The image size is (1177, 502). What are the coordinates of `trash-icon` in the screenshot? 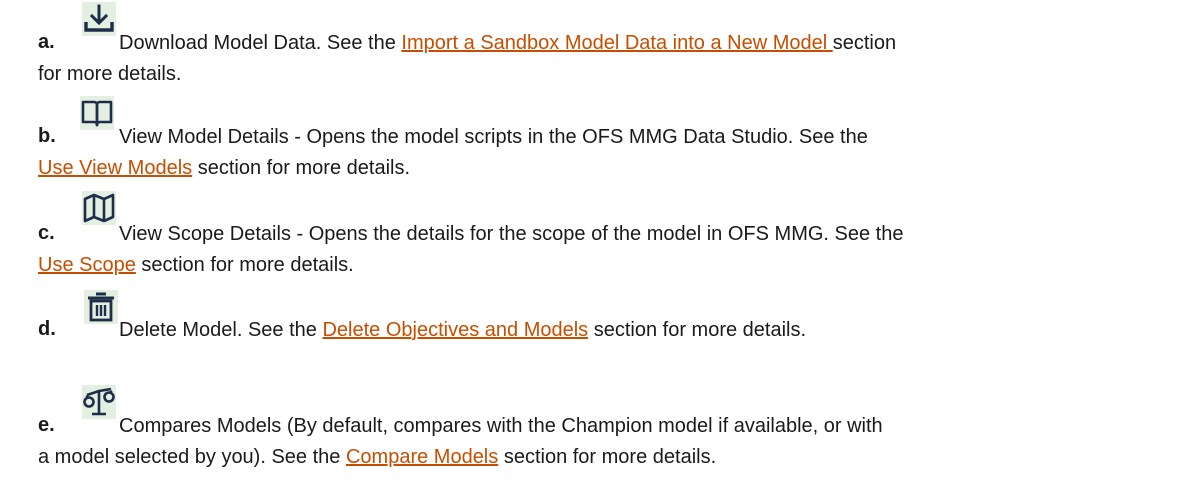 It's located at (101, 307).